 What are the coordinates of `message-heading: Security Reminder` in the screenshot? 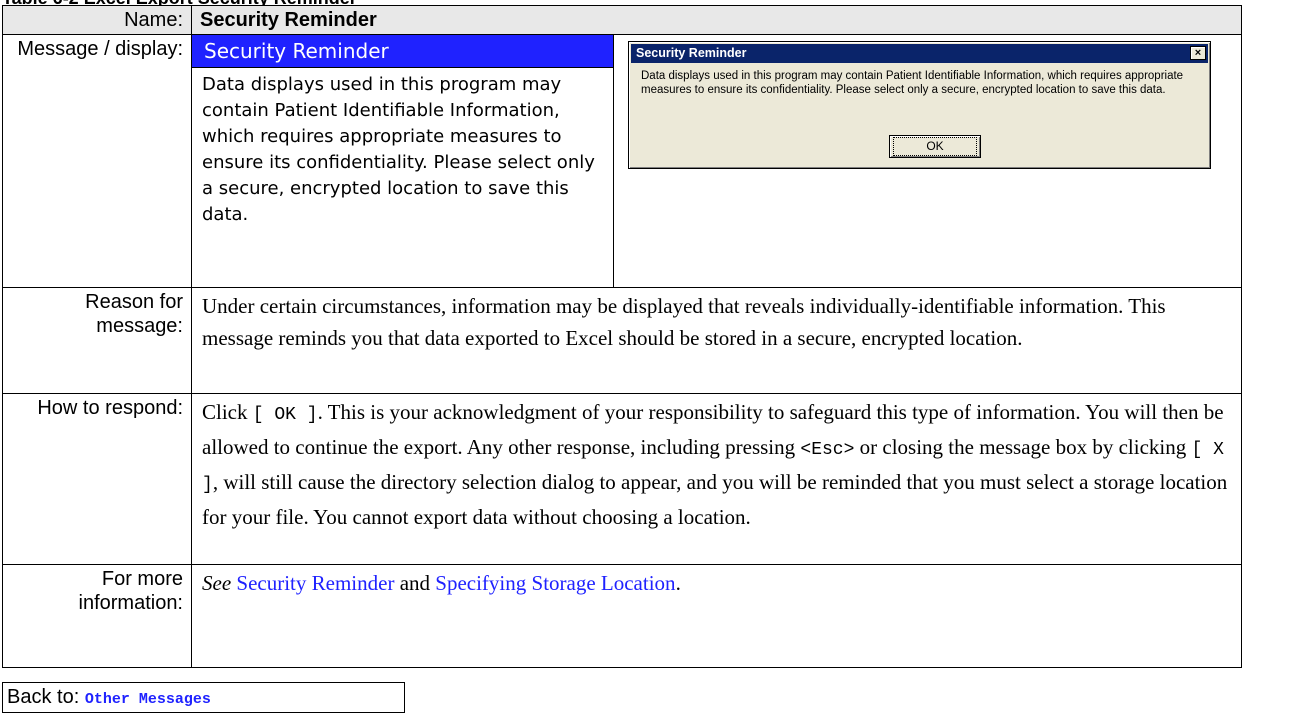 It's located at (402, 51).